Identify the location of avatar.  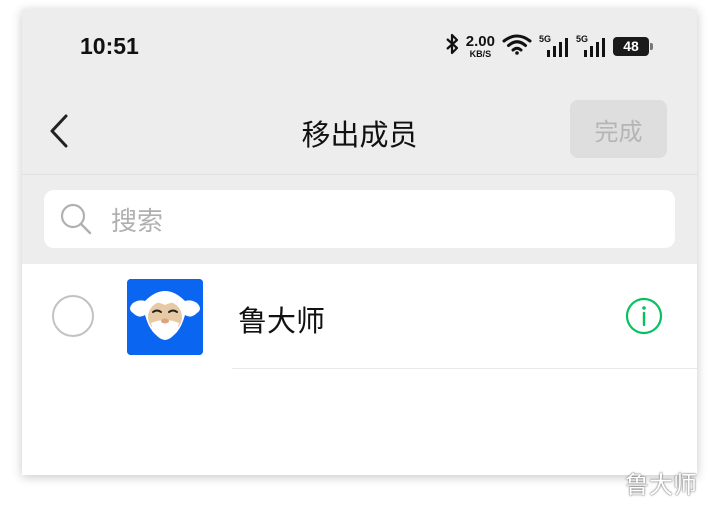
(165, 317).